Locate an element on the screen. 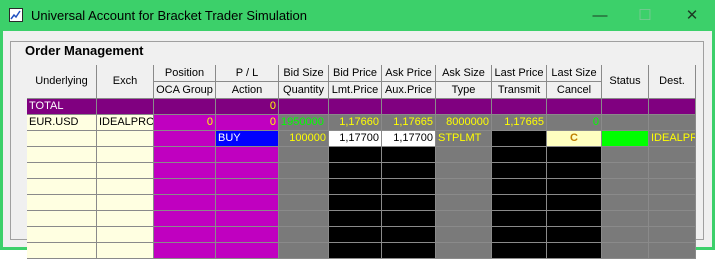  order-dest-cell: IDEALPR is located at coordinates (672, 139).